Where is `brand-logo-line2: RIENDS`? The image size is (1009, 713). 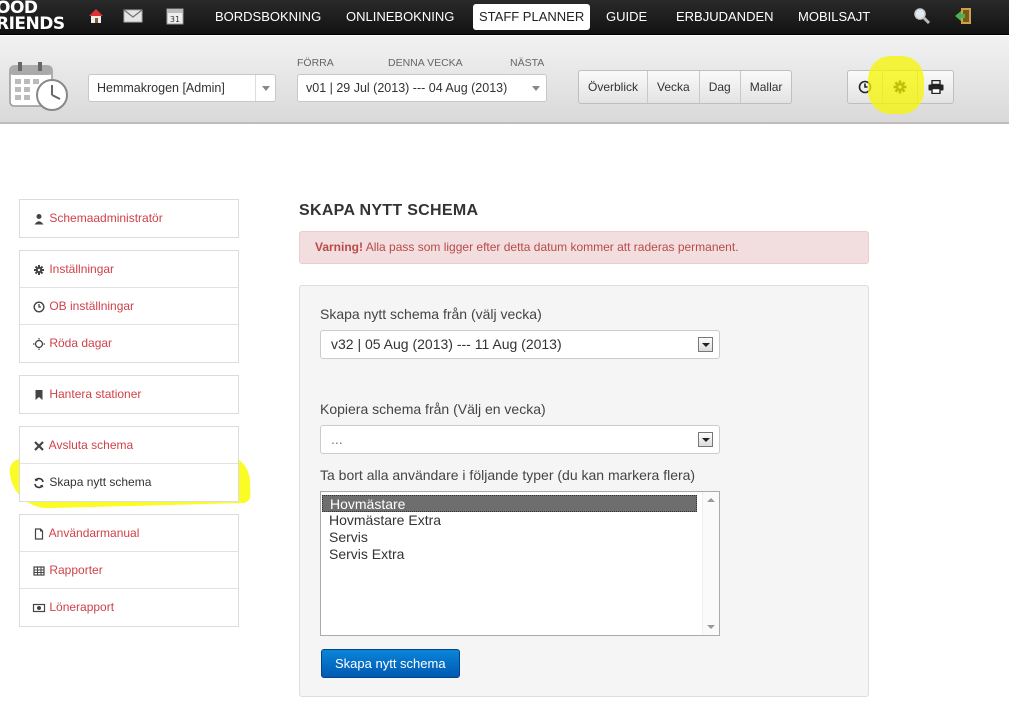 brand-logo-line2: RIENDS is located at coordinates (32, 24).